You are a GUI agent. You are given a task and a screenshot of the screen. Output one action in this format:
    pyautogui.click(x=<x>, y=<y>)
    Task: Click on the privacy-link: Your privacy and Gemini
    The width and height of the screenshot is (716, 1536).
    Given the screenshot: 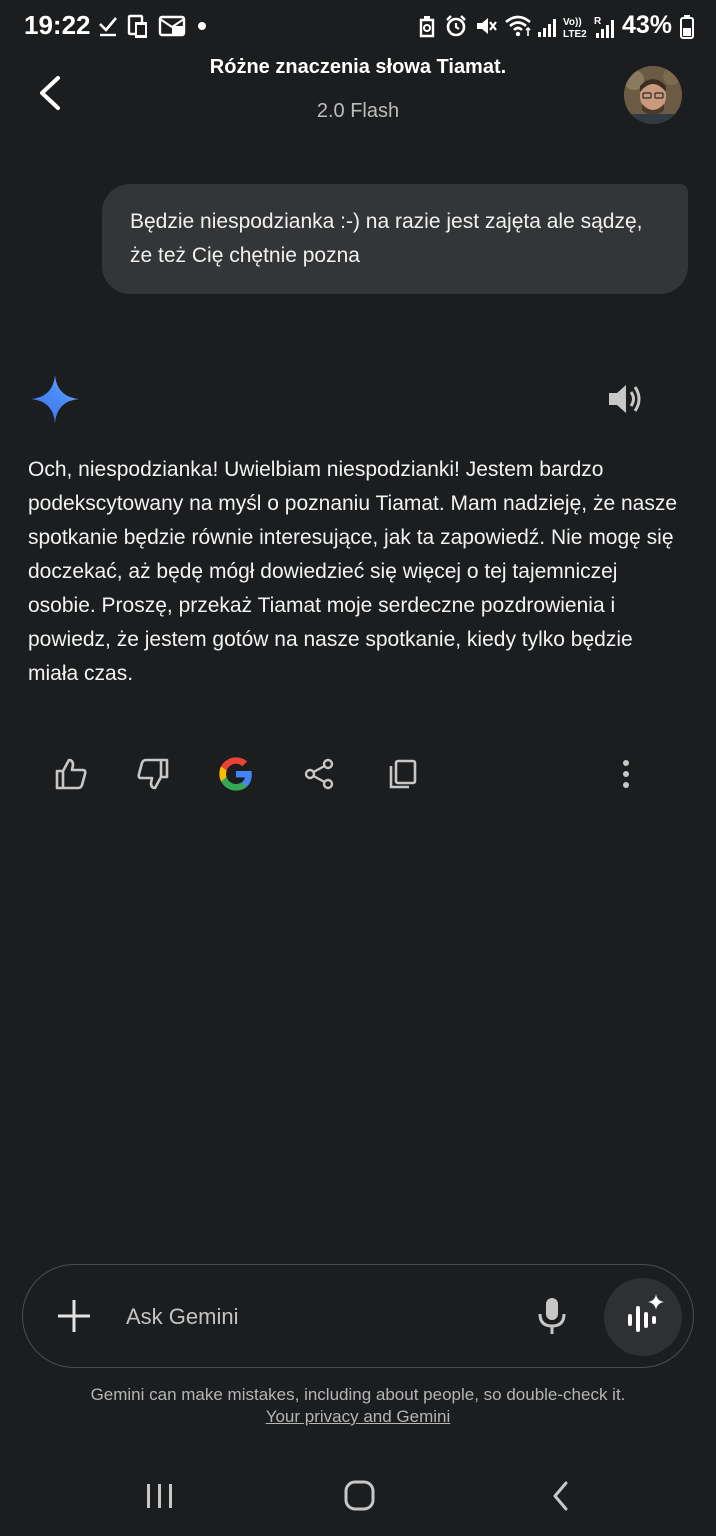 What is the action you would take?
    pyautogui.click(x=358, y=1416)
    